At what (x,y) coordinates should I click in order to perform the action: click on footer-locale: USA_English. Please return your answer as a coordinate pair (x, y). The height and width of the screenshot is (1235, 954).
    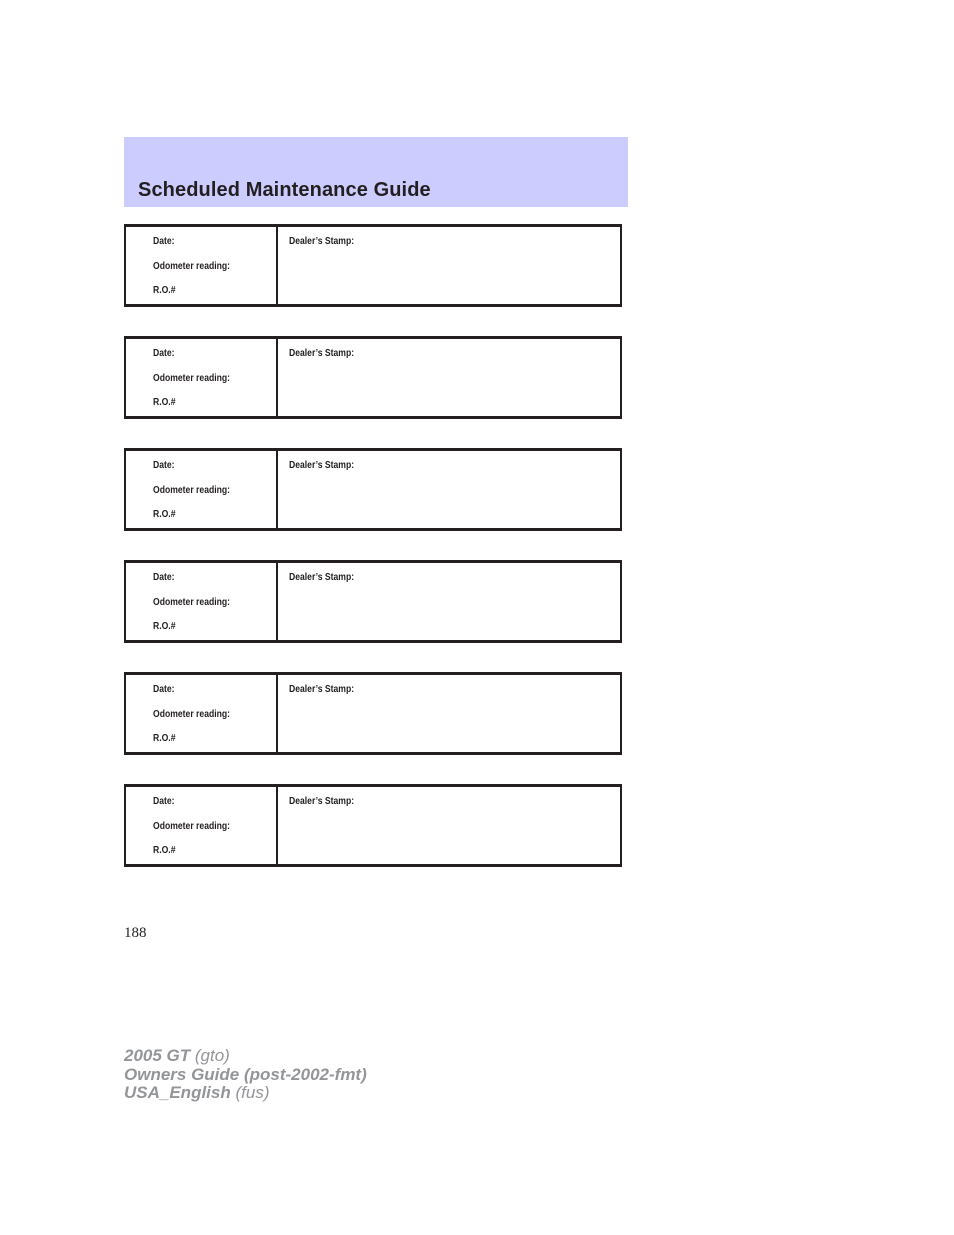
    Looking at the image, I should click on (177, 1092).